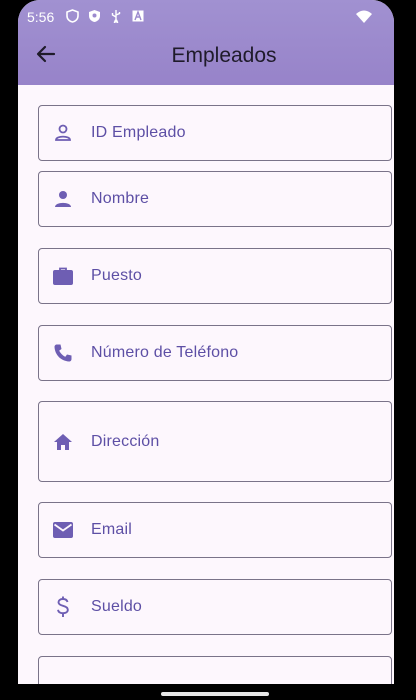 Image resolution: width=416 pixels, height=700 pixels. What do you see at coordinates (206, 16) in the screenshot?
I see `status-bar: 5:56` at bounding box center [206, 16].